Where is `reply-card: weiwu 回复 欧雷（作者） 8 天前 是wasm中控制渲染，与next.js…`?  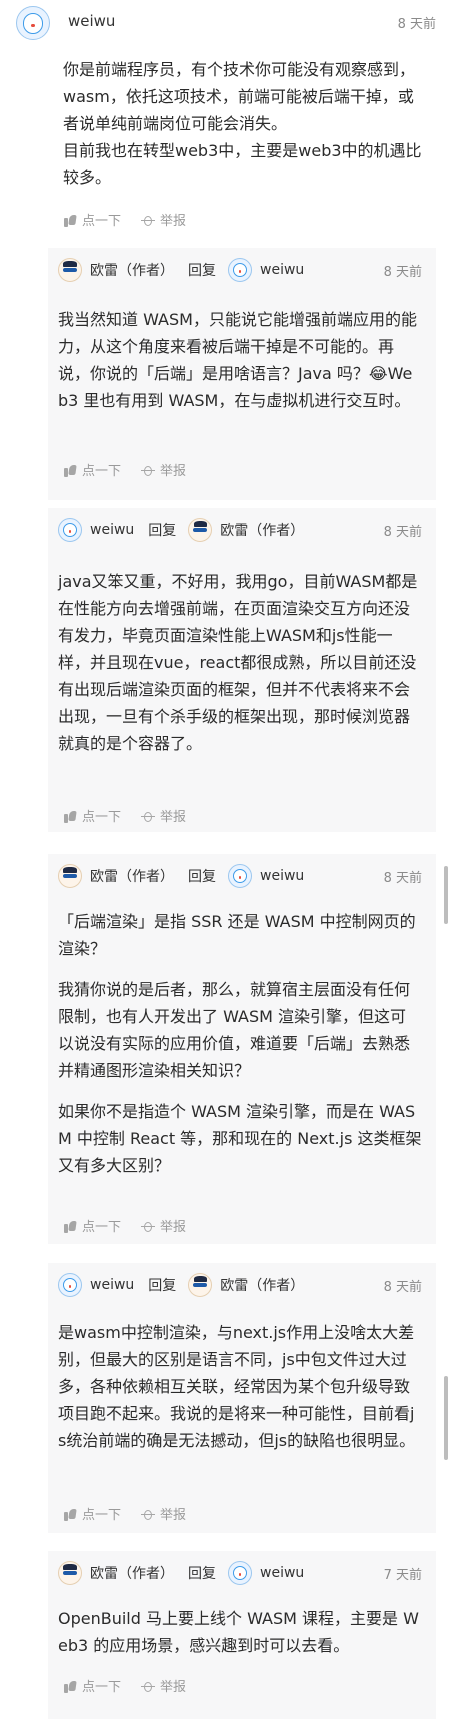 reply-card: weiwu 回复 欧雷（作者） 8 天前 是wasm中控制渲染，与next.js… is located at coordinates (242, 1398).